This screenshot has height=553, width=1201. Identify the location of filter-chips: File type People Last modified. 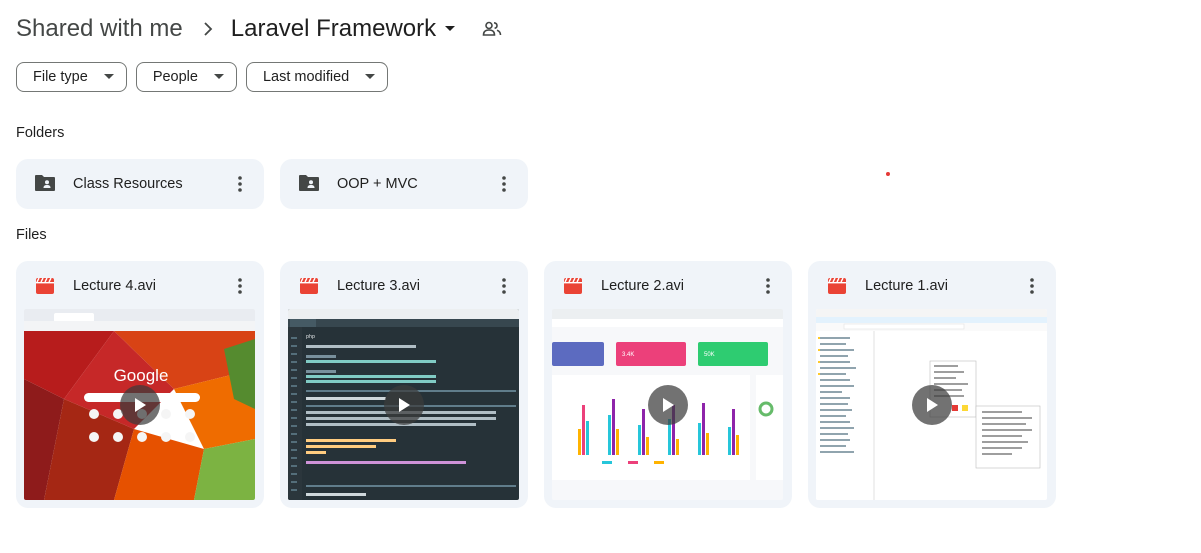
(202, 77).